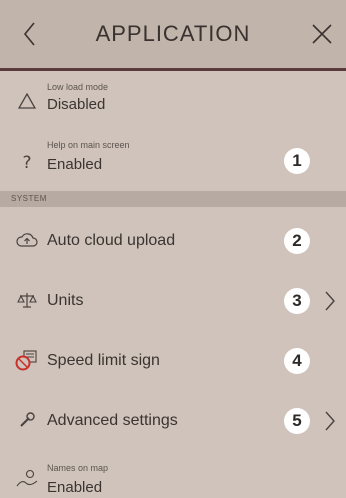 The width and height of the screenshot is (346, 498). I want to click on back-button, so click(30, 34).